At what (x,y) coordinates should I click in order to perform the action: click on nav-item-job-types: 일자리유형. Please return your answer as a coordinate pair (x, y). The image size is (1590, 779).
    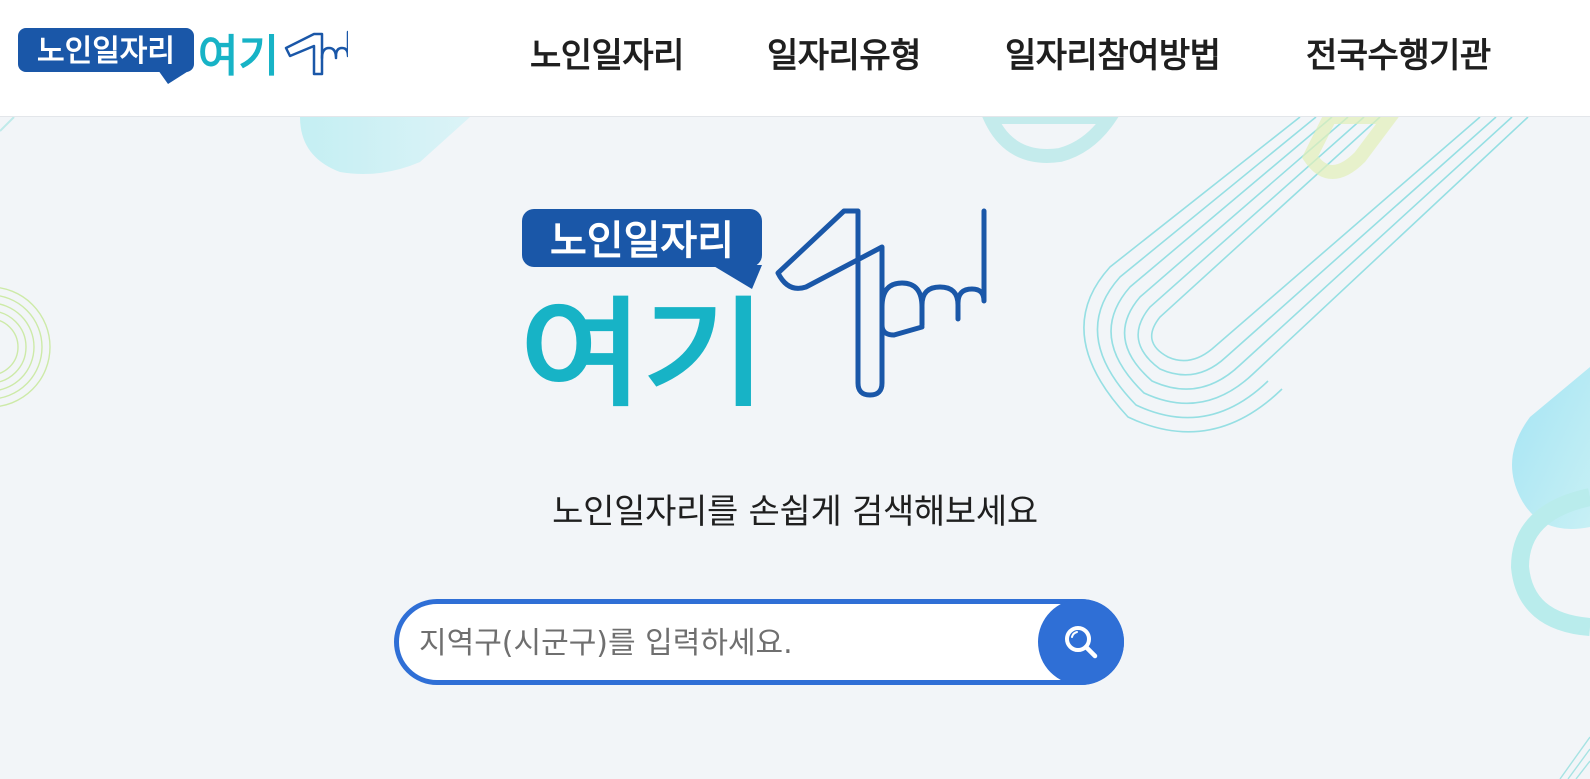
    Looking at the image, I should click on (844, 56).